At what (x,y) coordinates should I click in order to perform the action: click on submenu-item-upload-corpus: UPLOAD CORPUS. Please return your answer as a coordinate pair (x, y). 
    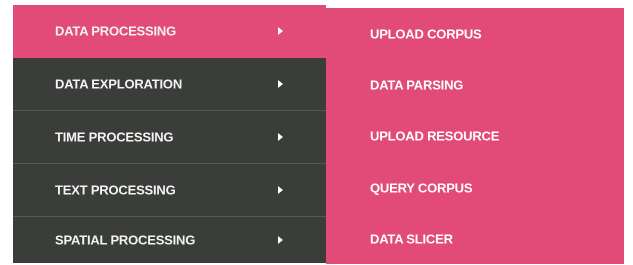
    Looking at the image, I should click on (475, 33).